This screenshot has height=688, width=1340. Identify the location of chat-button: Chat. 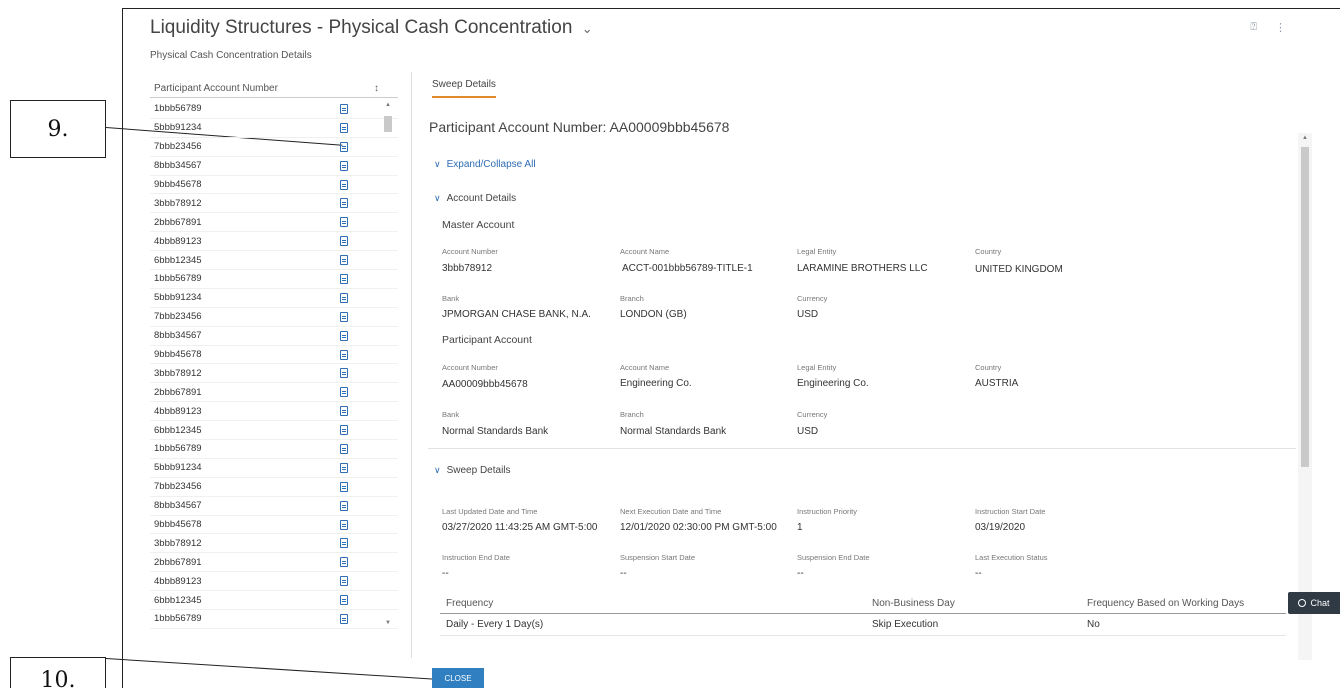
(1314, 603).